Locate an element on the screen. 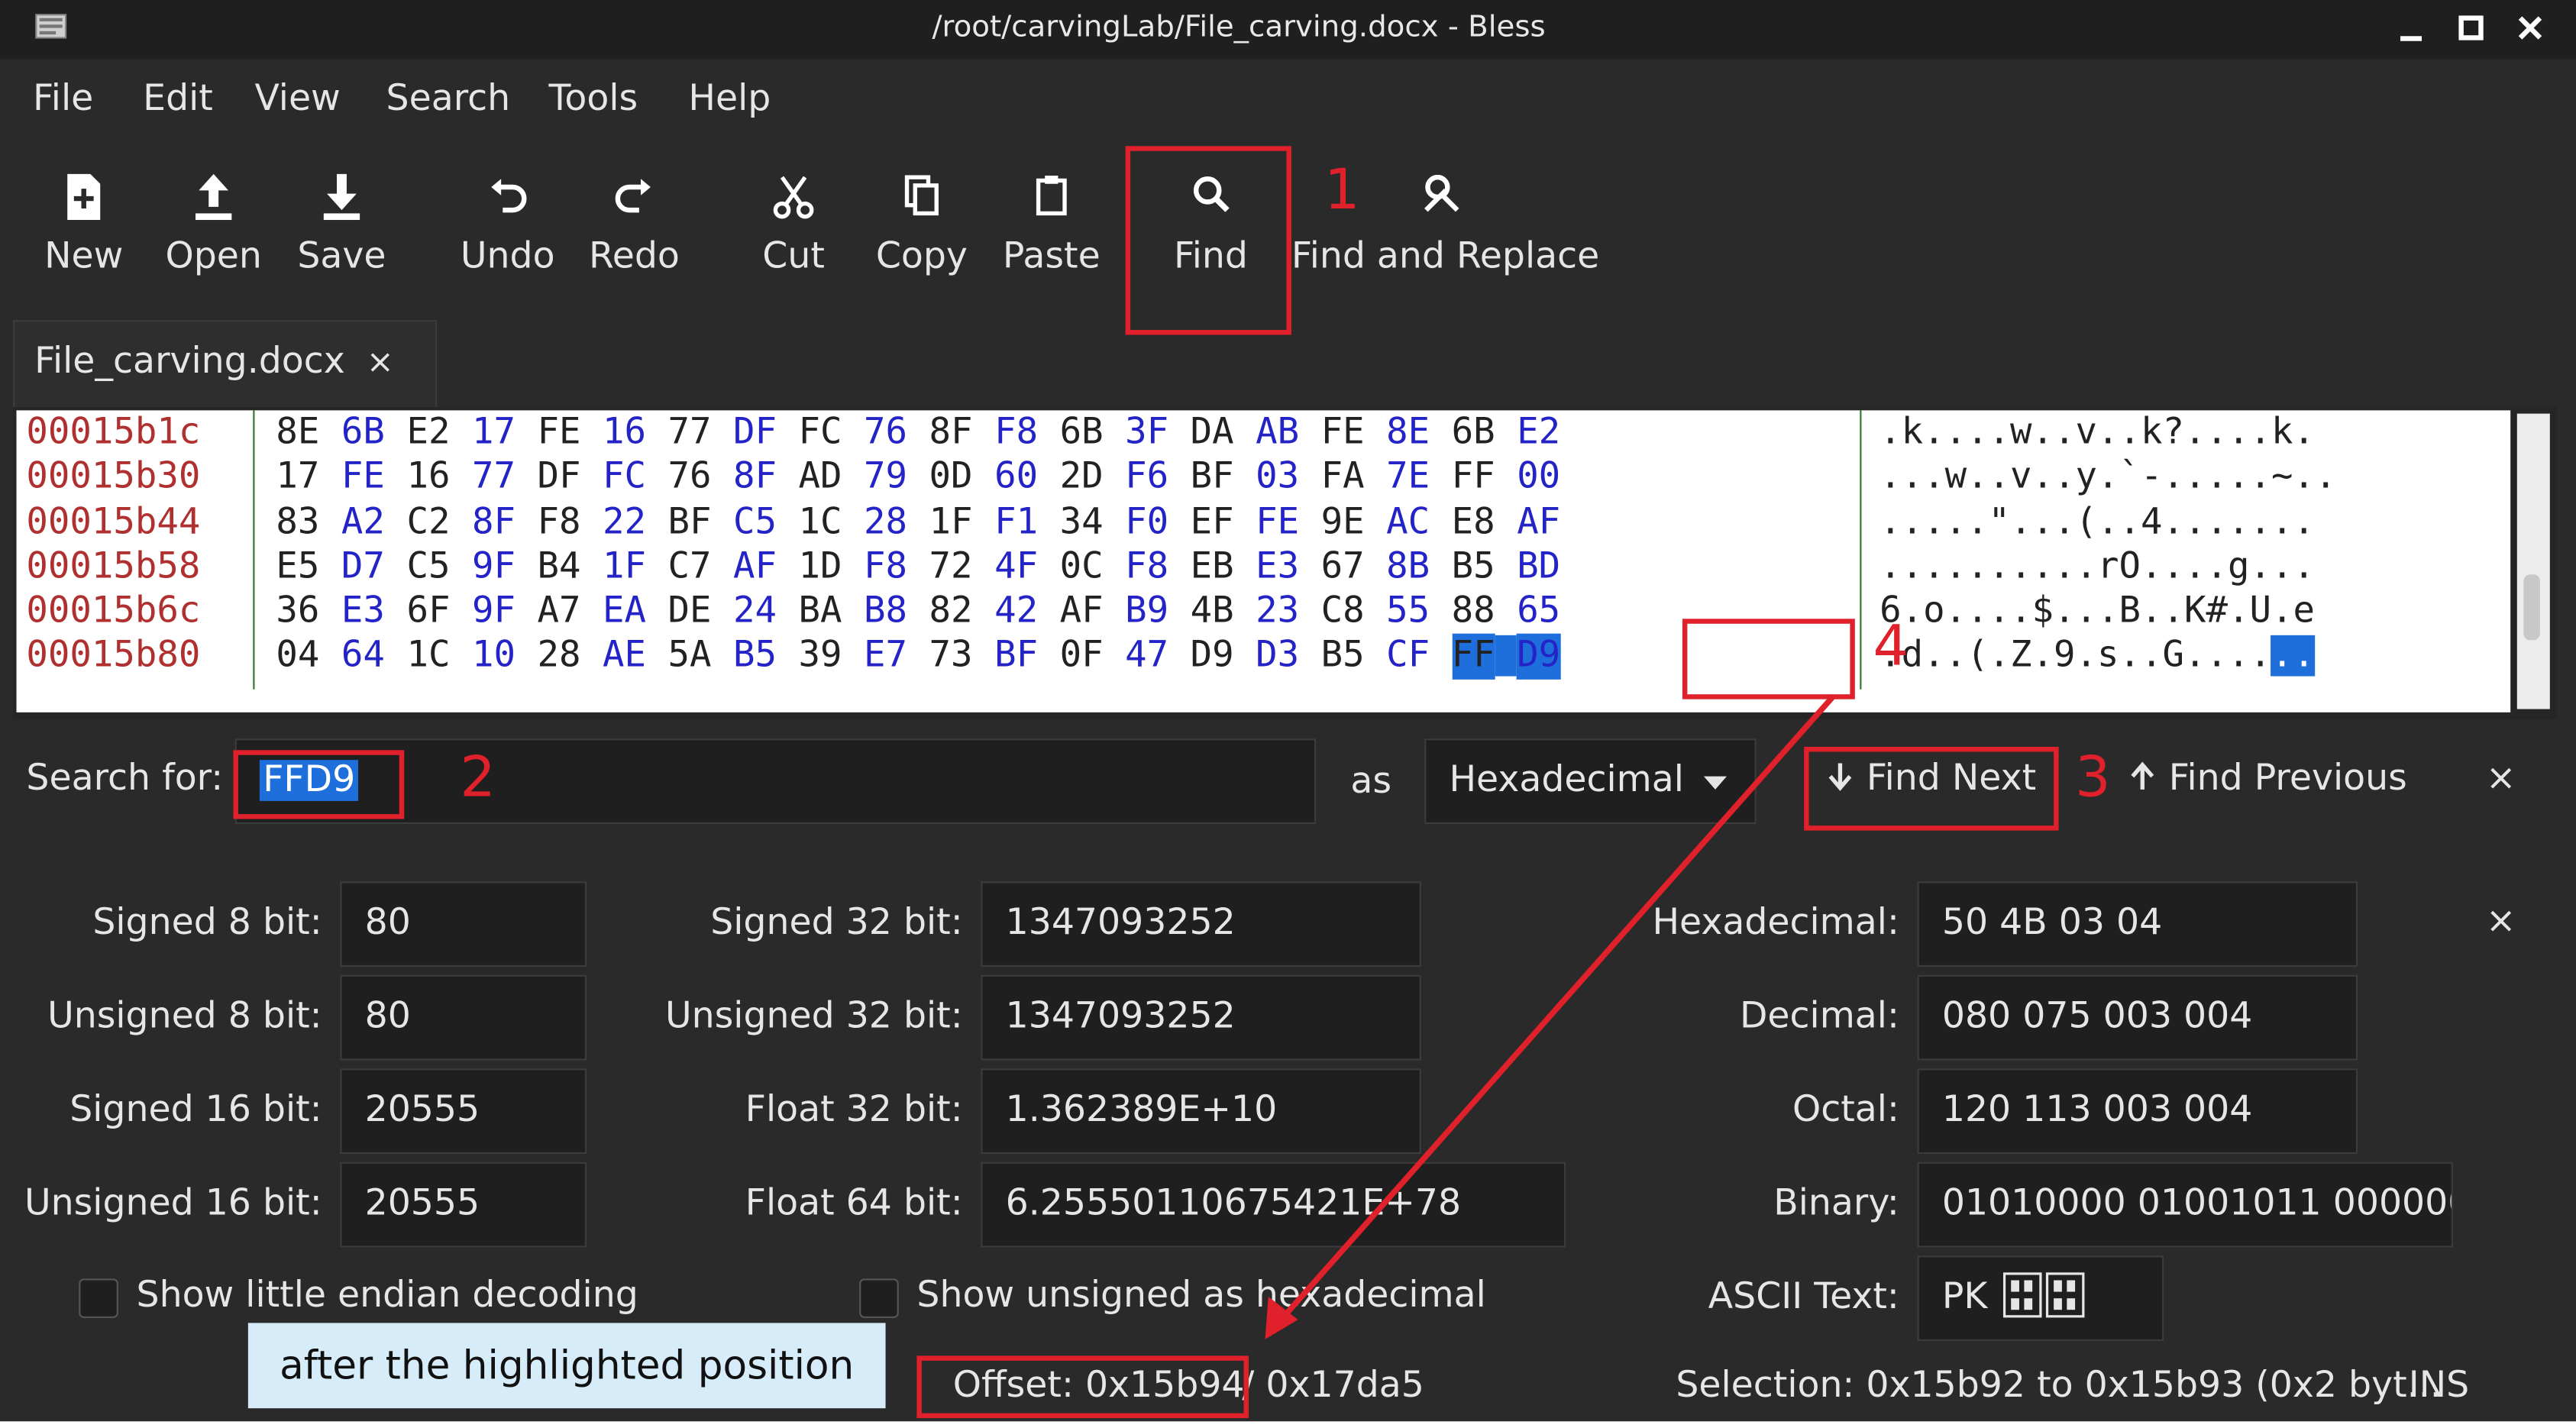 This screenshot has height=1428, width=2576. annotation-arrow is located at coordinates (1550, 1016).